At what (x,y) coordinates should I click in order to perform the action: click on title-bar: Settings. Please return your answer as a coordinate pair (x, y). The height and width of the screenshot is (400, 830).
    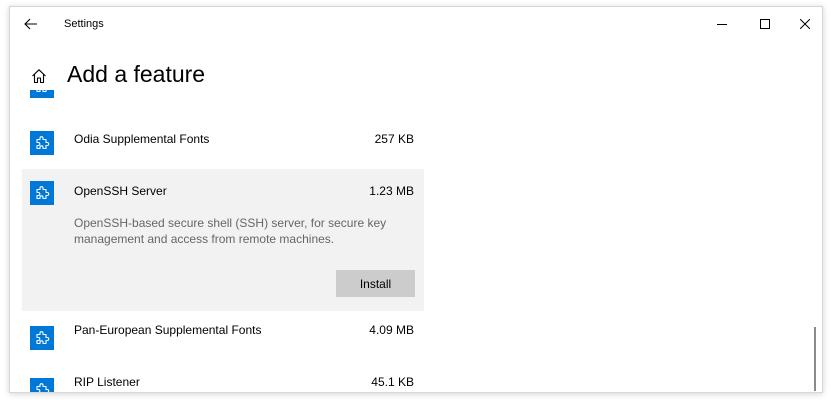
    Looking at the image, I should click on (416, 24).